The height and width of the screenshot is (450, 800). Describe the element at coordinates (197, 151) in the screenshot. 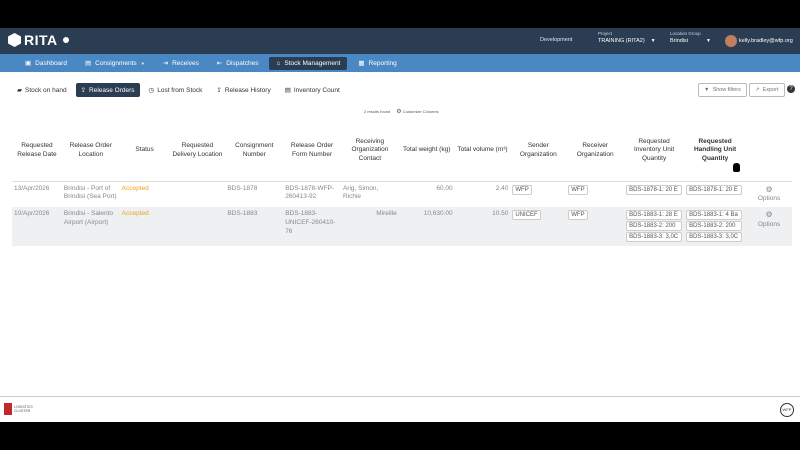

I see `column-header: Requested Delivery Location` at that location.